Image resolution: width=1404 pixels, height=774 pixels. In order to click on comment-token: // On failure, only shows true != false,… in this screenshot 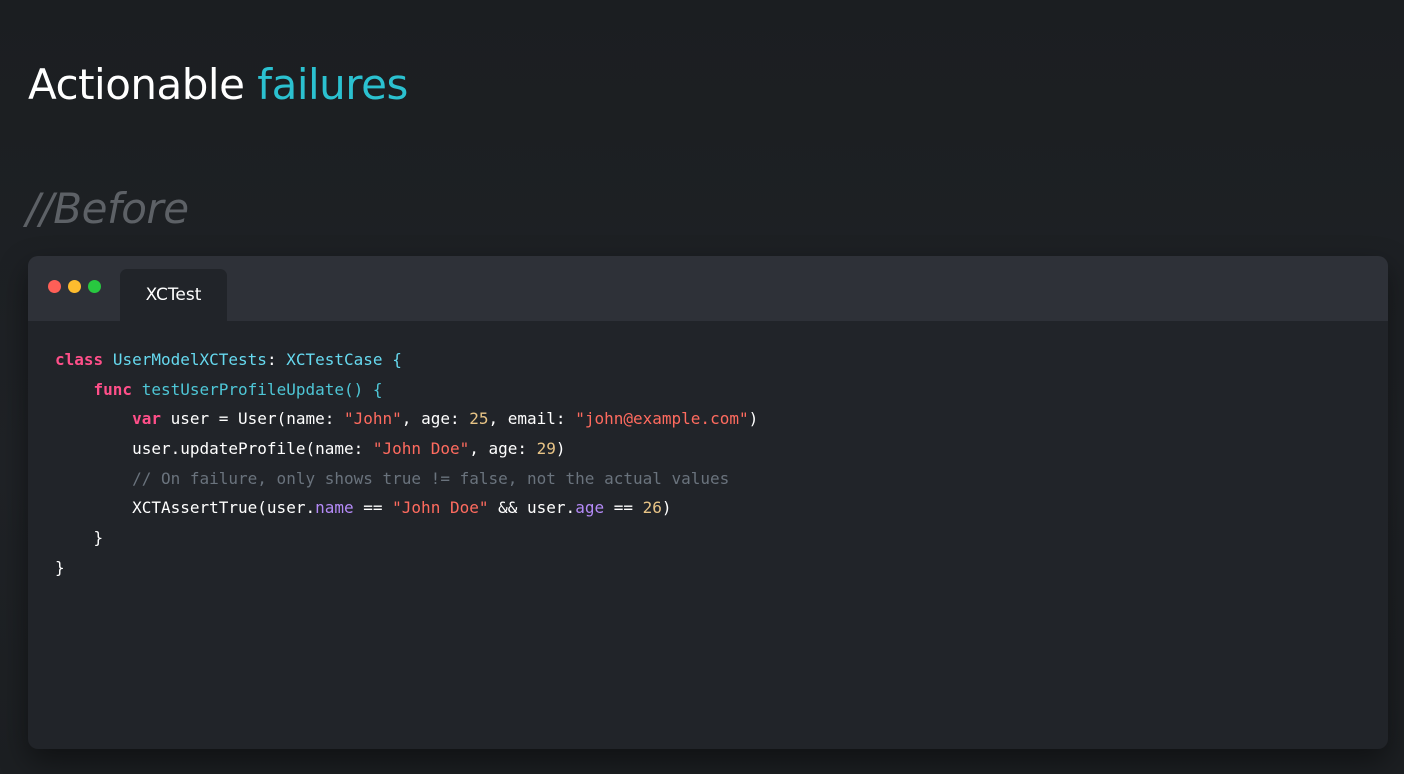, I will do `click(431, 478)`.